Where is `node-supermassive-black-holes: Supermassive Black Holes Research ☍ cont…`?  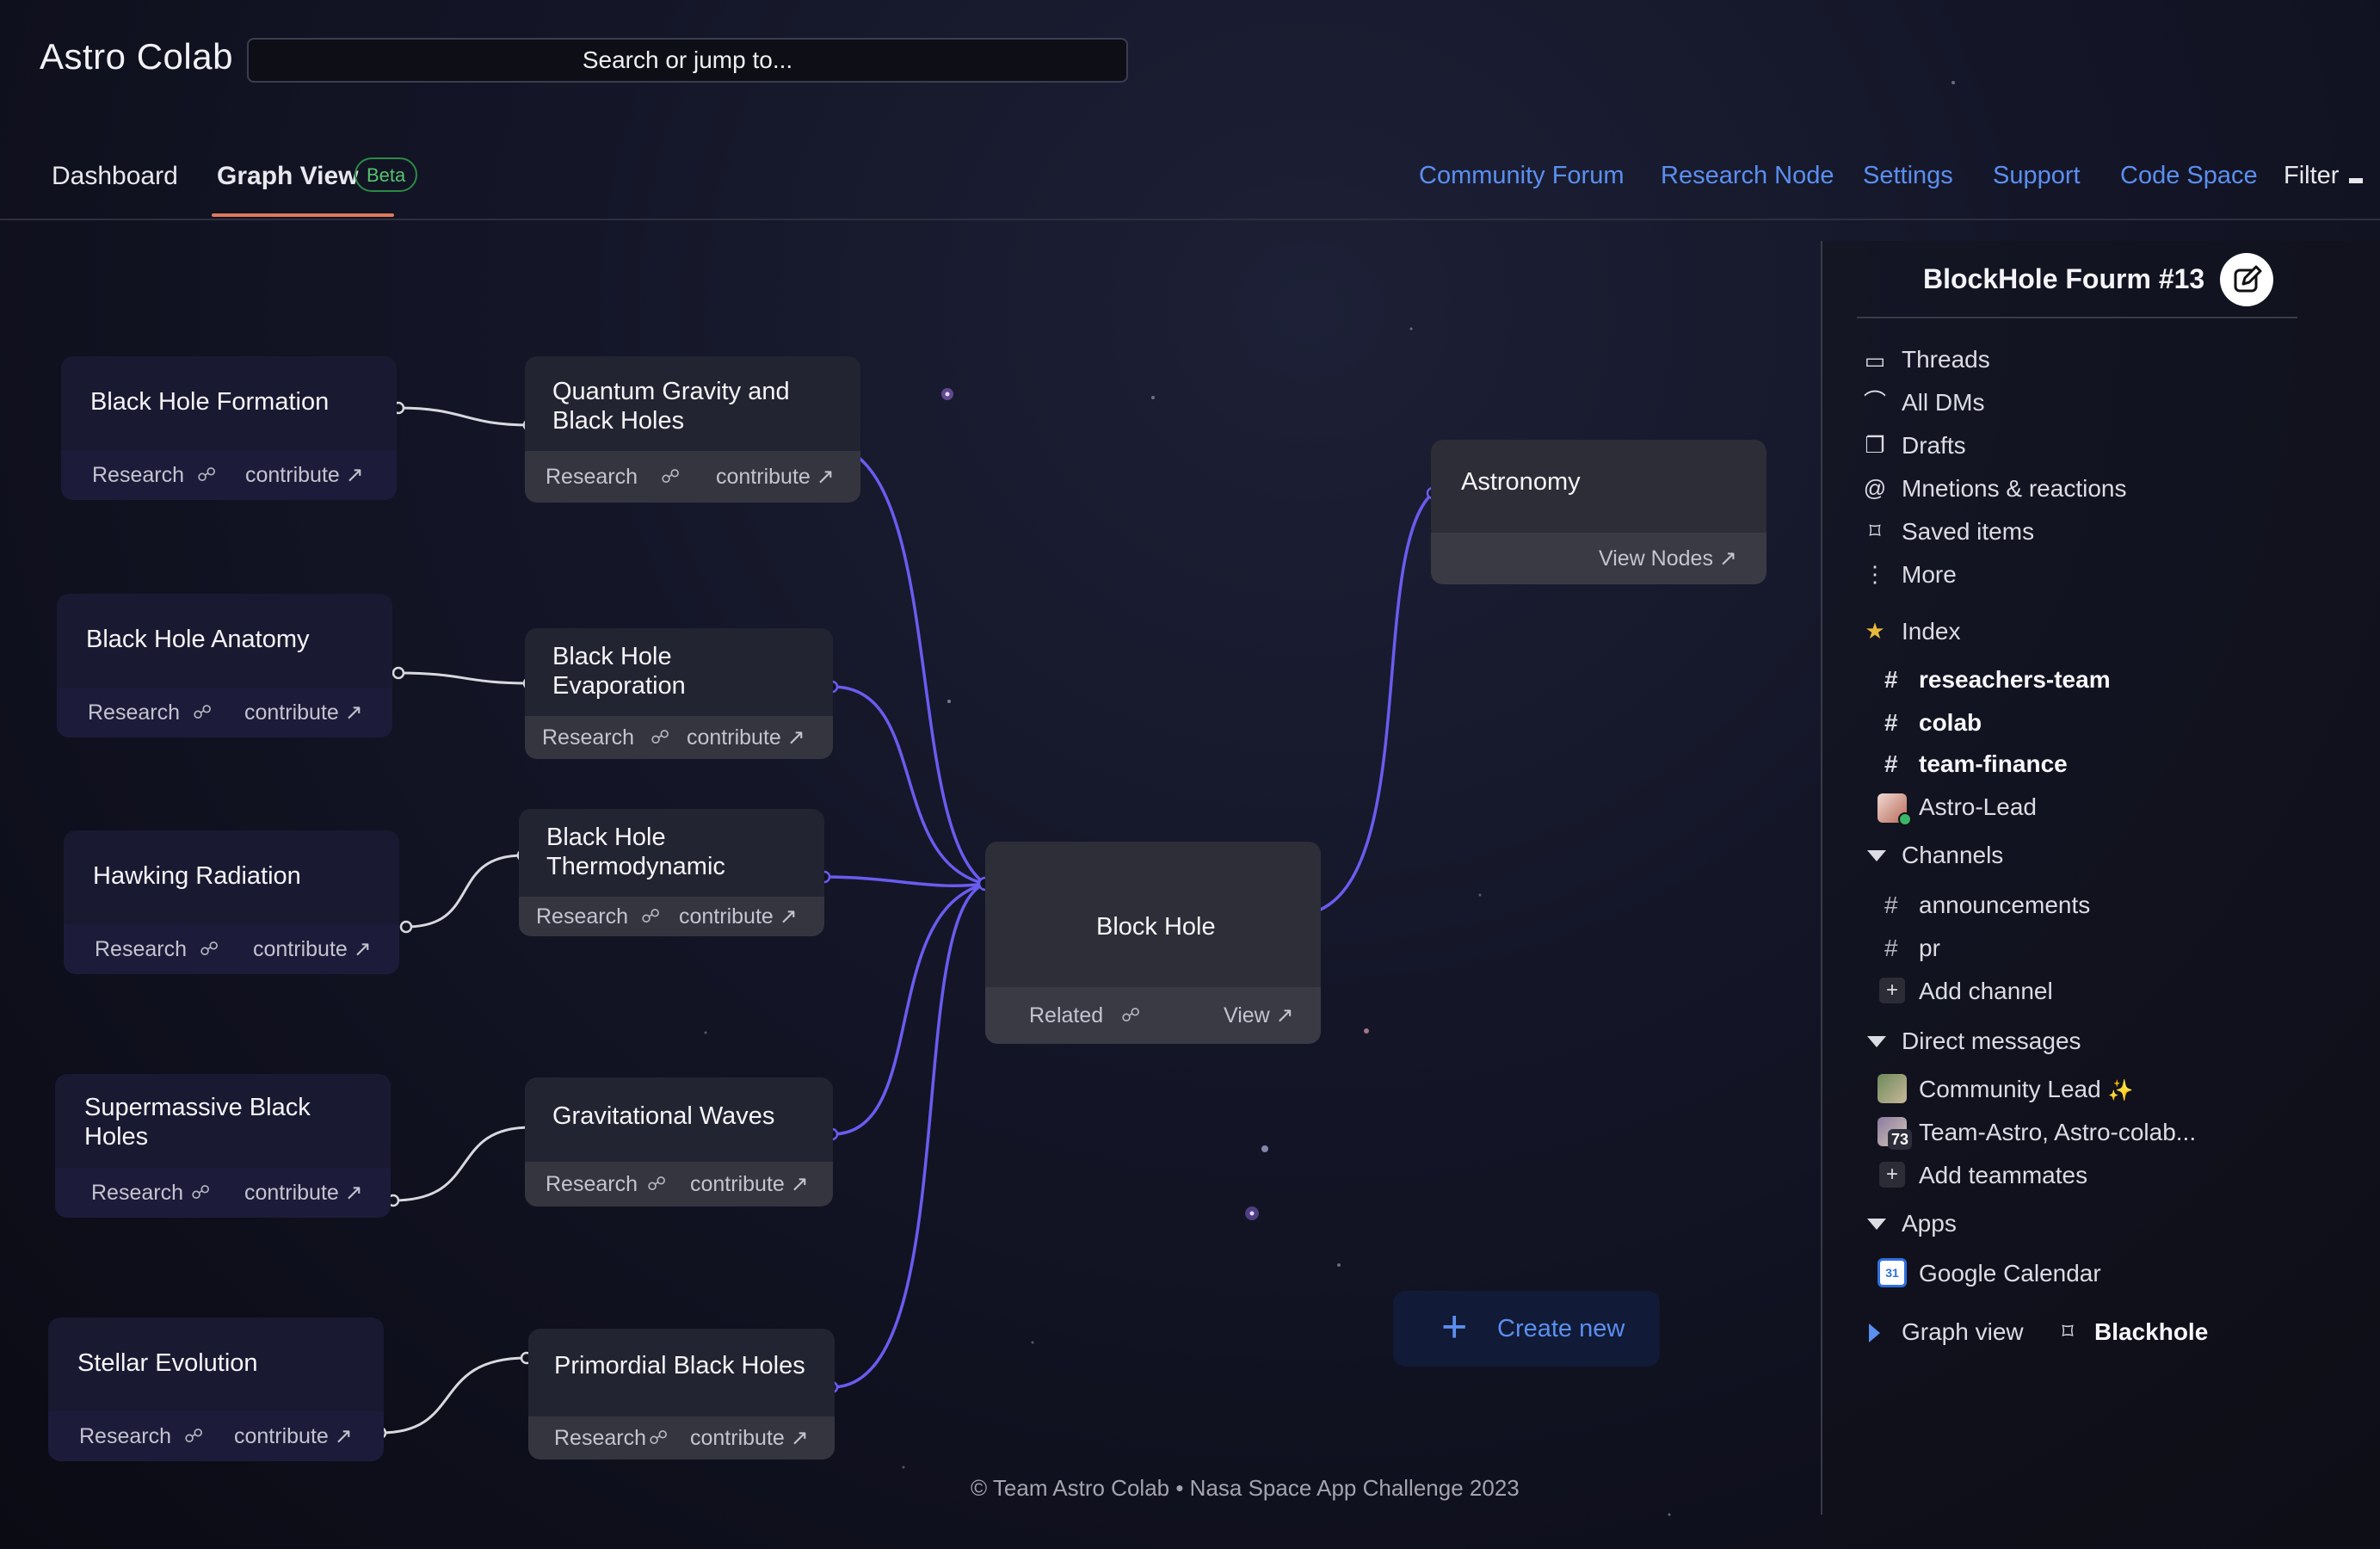 node-supermassive-black-holes: Supermassive Black Holes Research ☍ cont… is located at coordinates (223, 1146).